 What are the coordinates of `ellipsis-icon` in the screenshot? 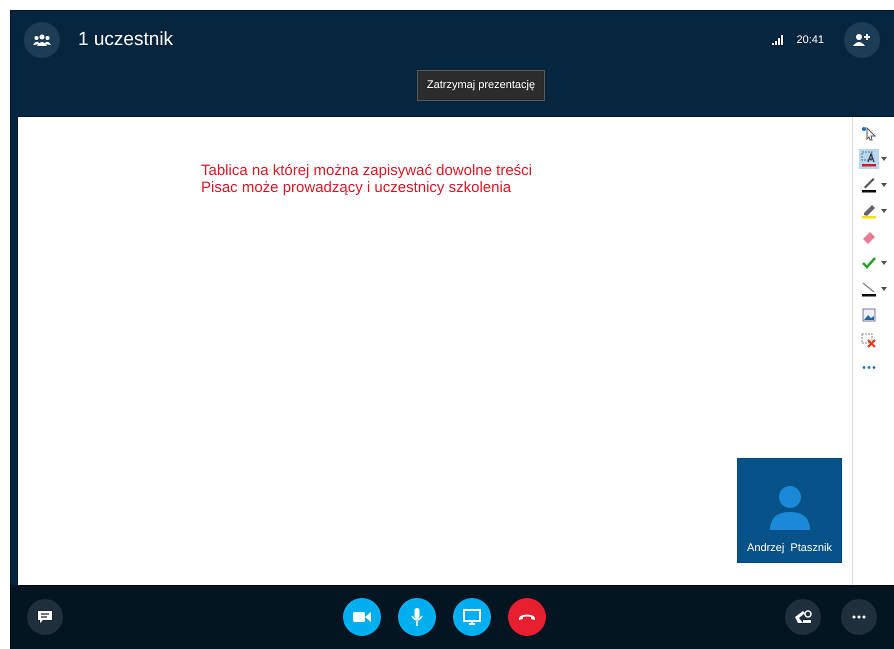 It's located at (859, 617).